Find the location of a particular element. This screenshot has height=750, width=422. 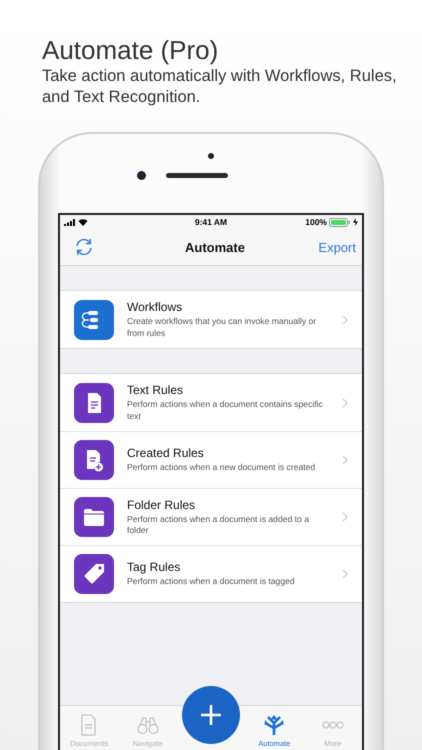

camera-dot is located at coordinates (211, 156).